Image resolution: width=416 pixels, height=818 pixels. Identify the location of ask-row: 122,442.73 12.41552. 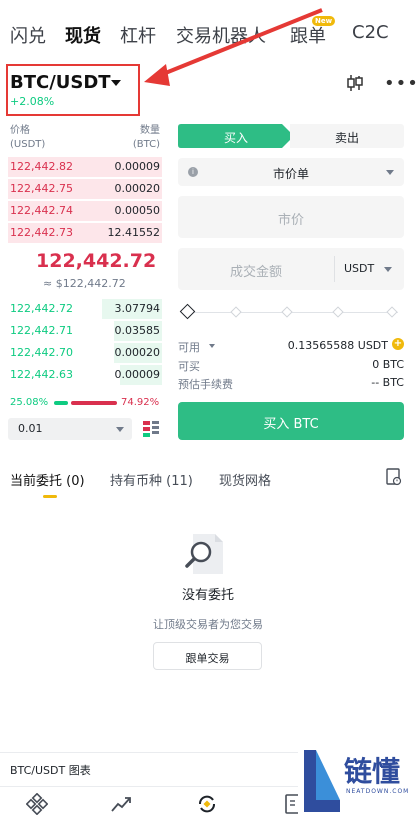
(85, 233).